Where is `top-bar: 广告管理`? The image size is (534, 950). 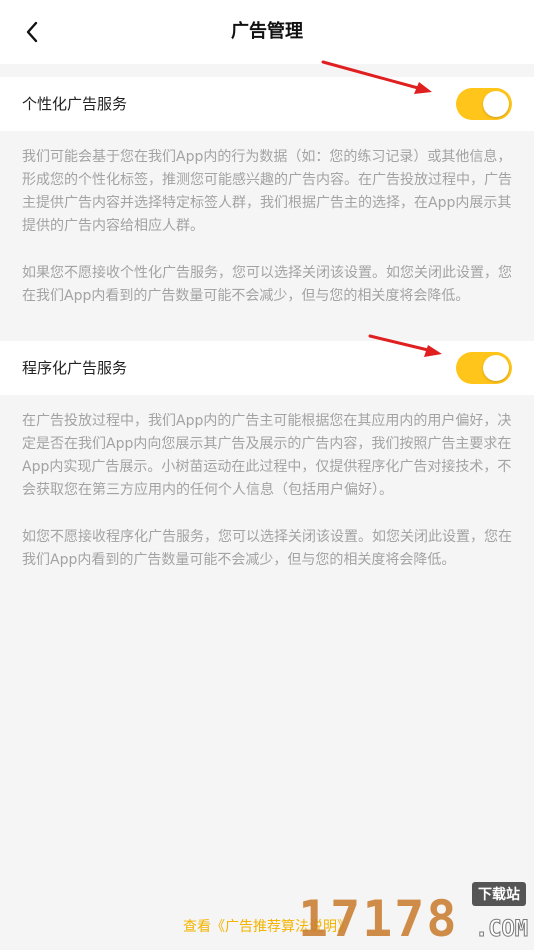
top-bar: 广告管理 is located at coordinates (267, 32).